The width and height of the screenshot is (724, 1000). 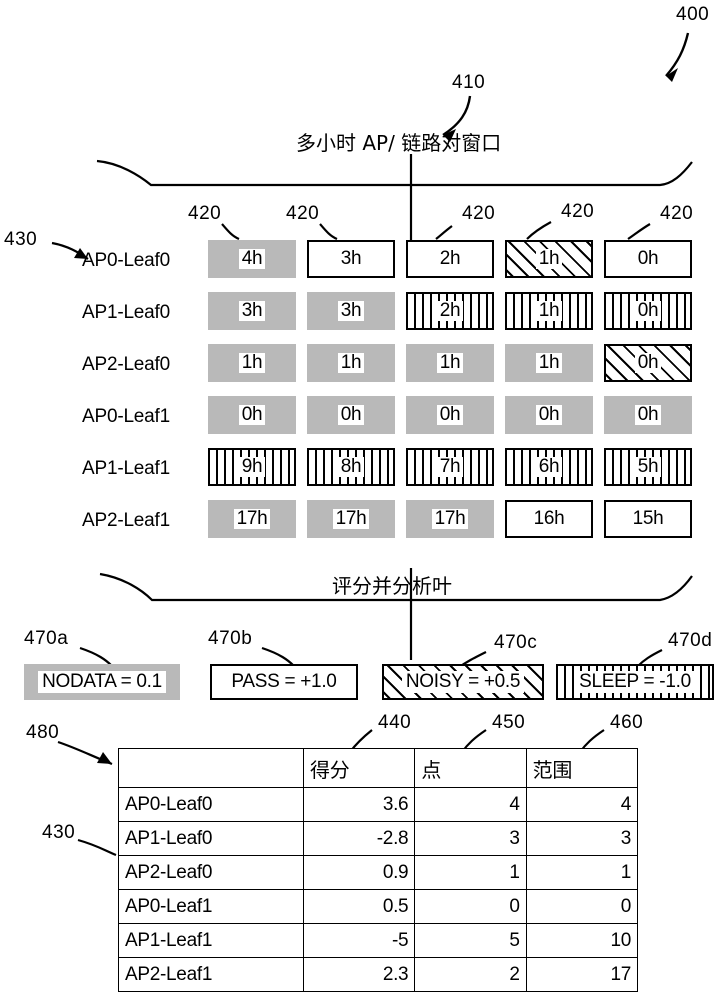 What do you see at coordinates (102, 682) in the screenshot?
I see `legend-nodata-label: NODATA = 0.1` at bounding box center [102, 682].